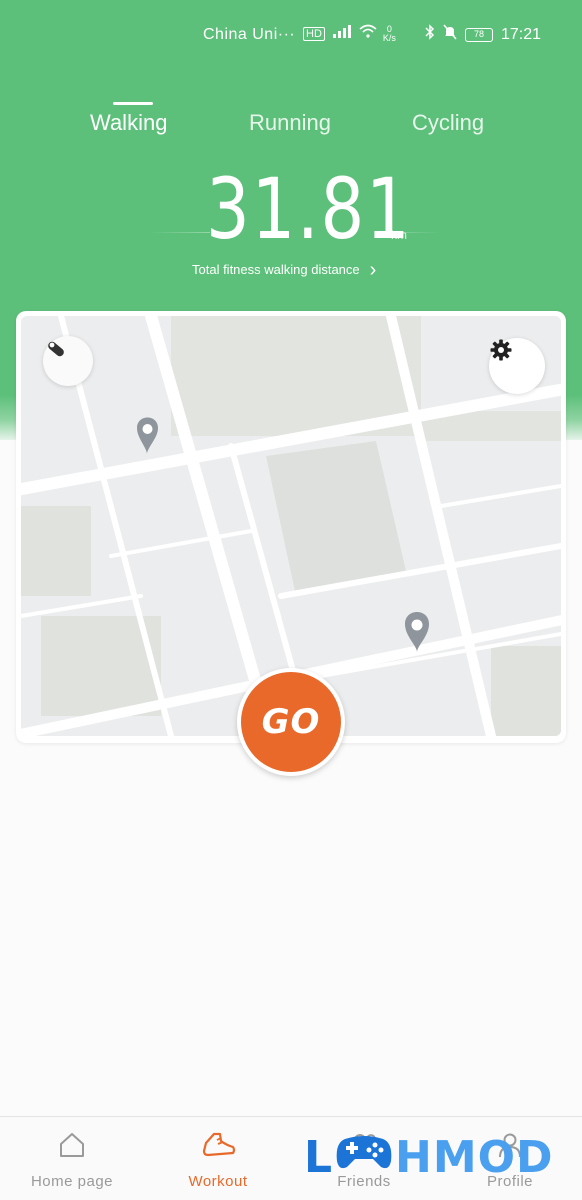 Image resolution: width=582 pixels, height=1200 pixels. What do you see at coordinates (180, 232) in the screenshot?
I see `divider-line` at bounding box center [180, 232].